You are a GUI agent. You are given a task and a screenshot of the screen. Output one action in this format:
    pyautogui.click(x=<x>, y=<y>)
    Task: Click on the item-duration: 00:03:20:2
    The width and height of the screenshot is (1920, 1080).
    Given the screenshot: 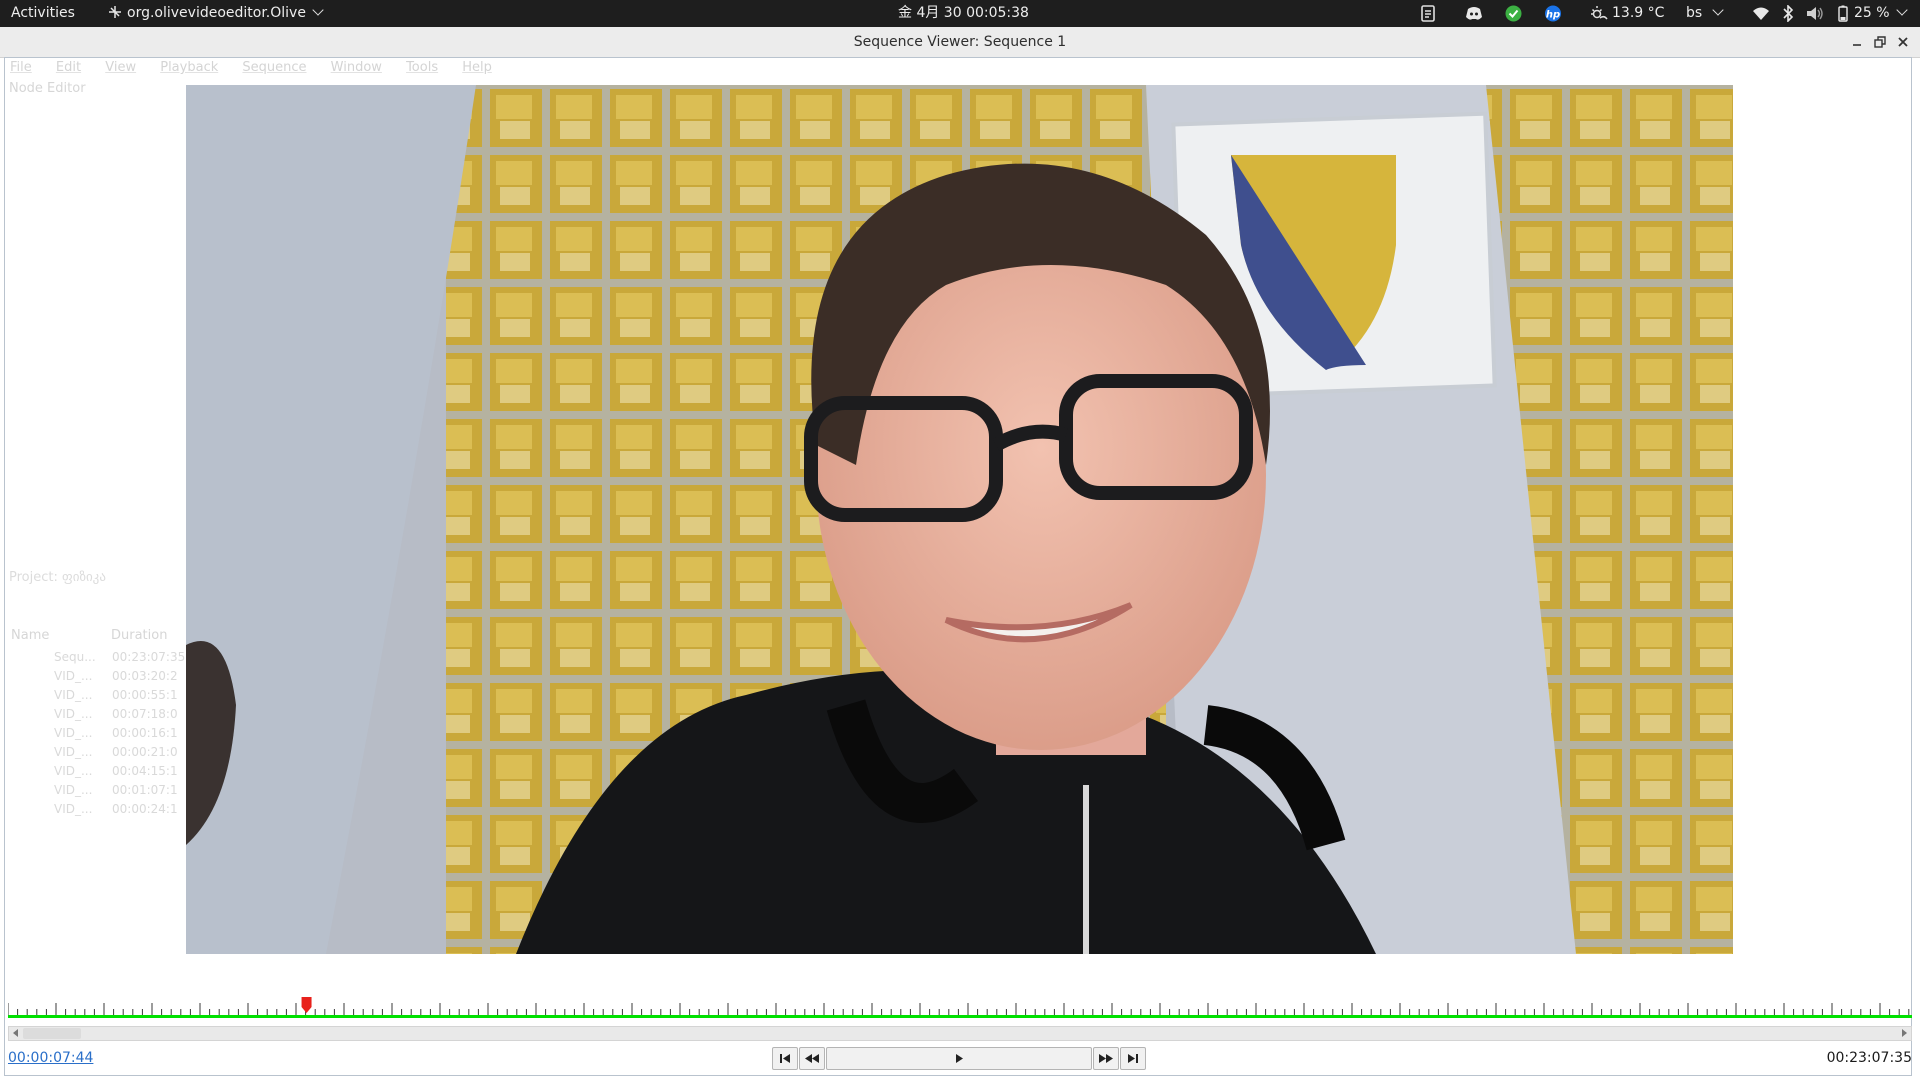 What is the action you would take?
    pyautogui.click(x=145, y=676)
    